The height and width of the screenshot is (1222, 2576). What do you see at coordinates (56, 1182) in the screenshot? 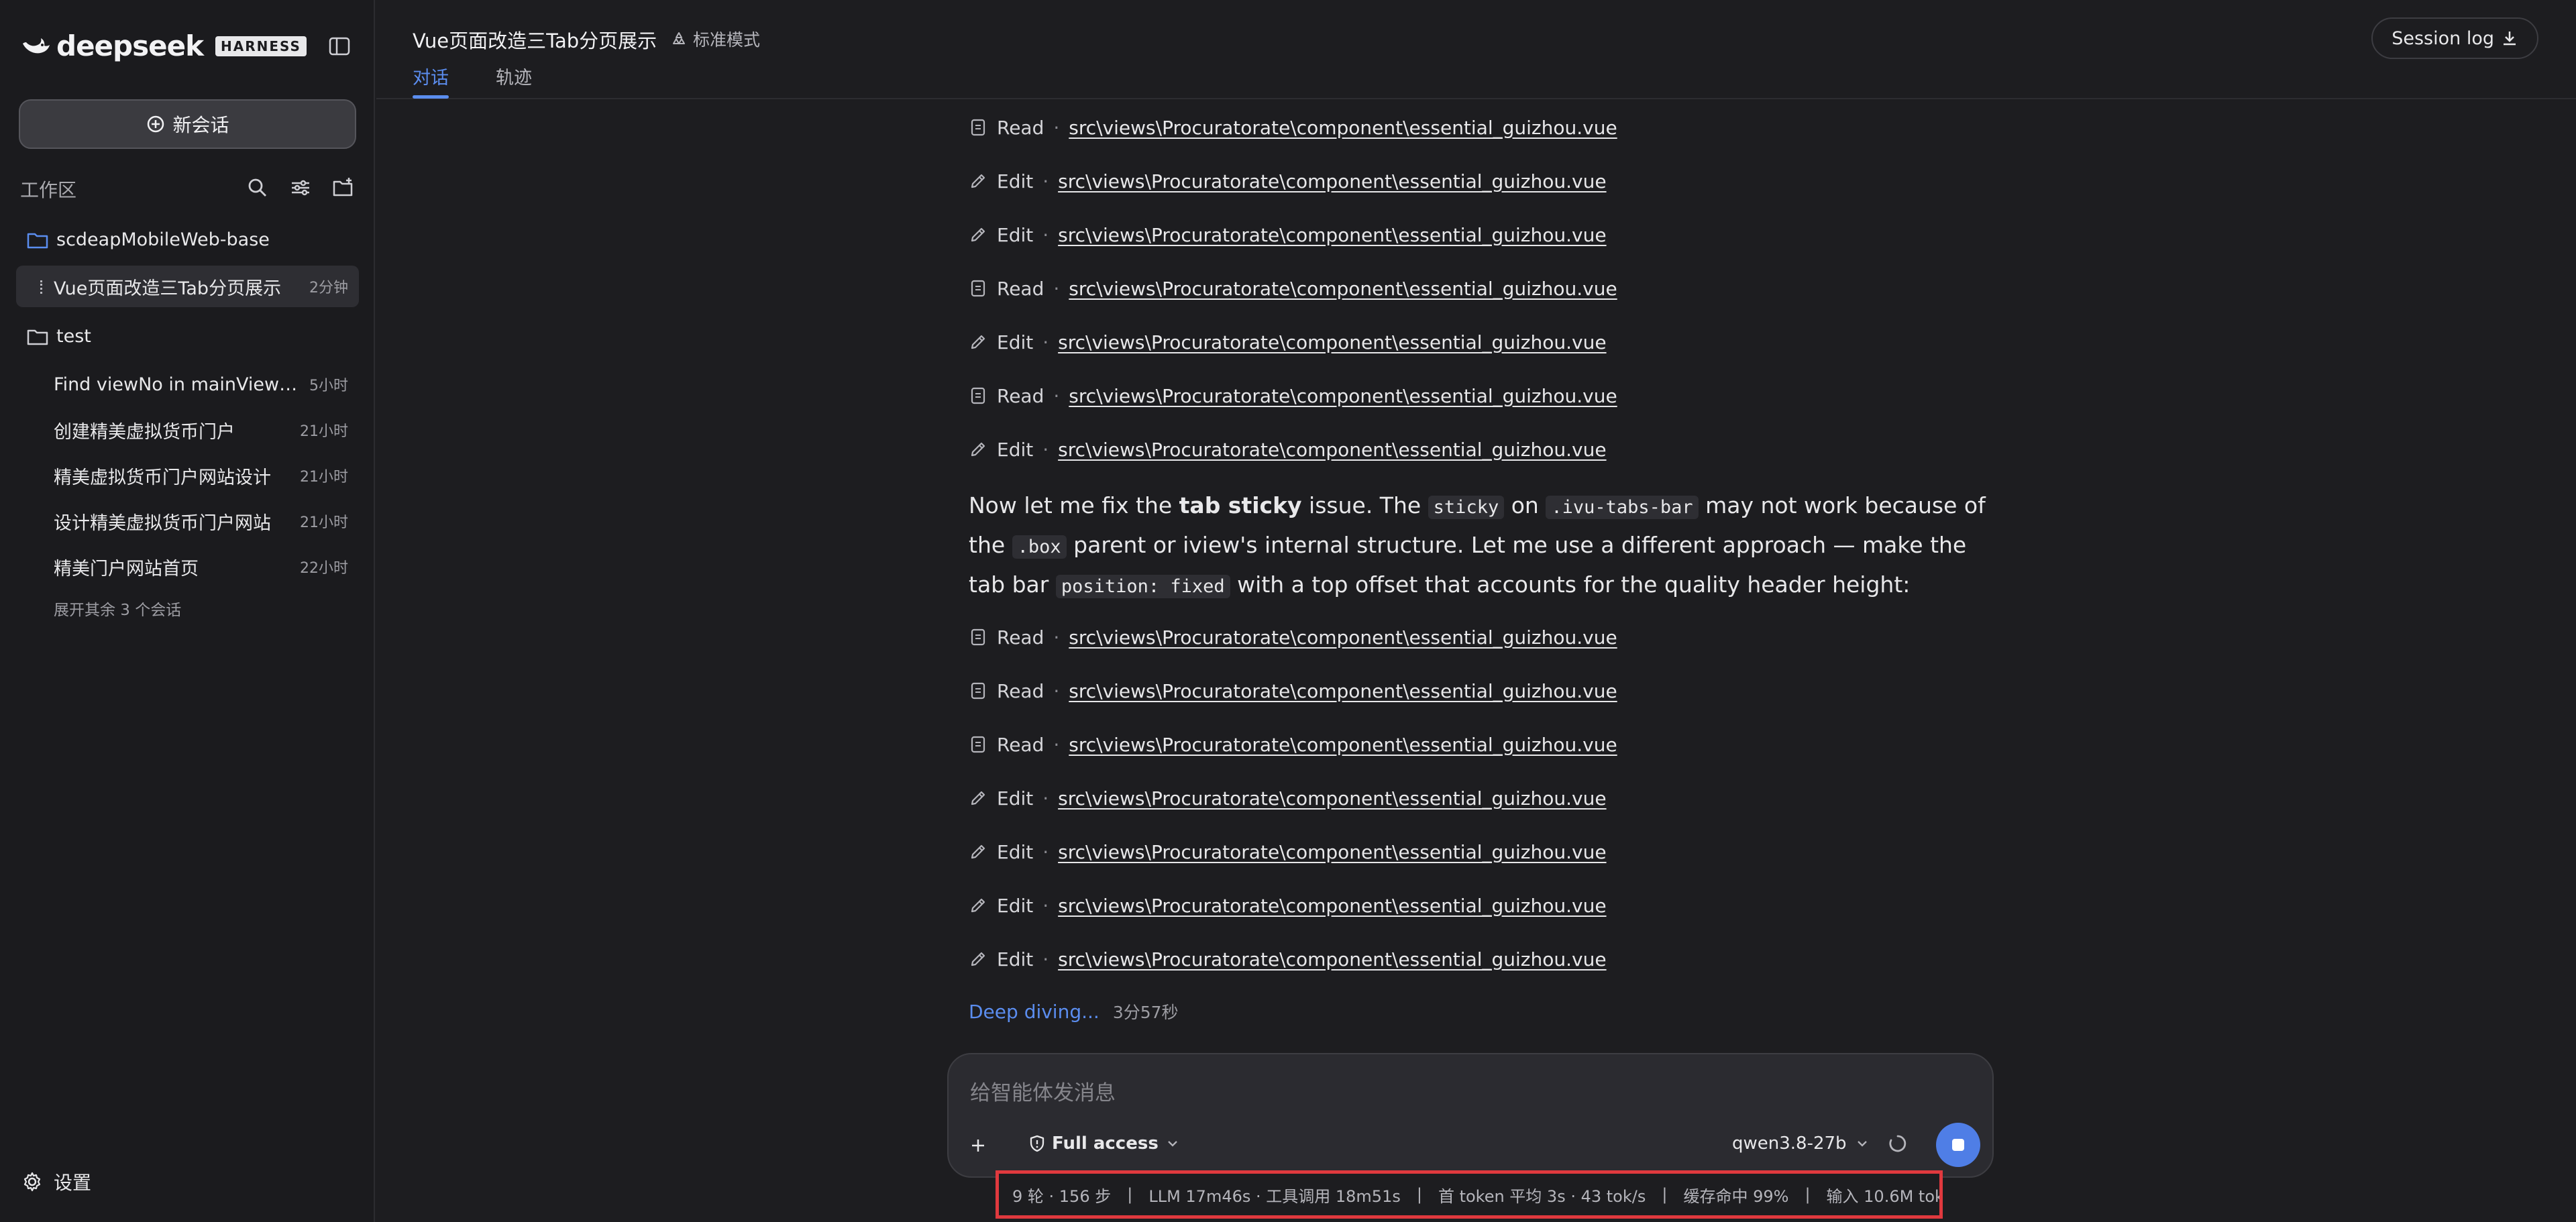
I see `settings-button: 设置` at bounding box center [56, 1182].